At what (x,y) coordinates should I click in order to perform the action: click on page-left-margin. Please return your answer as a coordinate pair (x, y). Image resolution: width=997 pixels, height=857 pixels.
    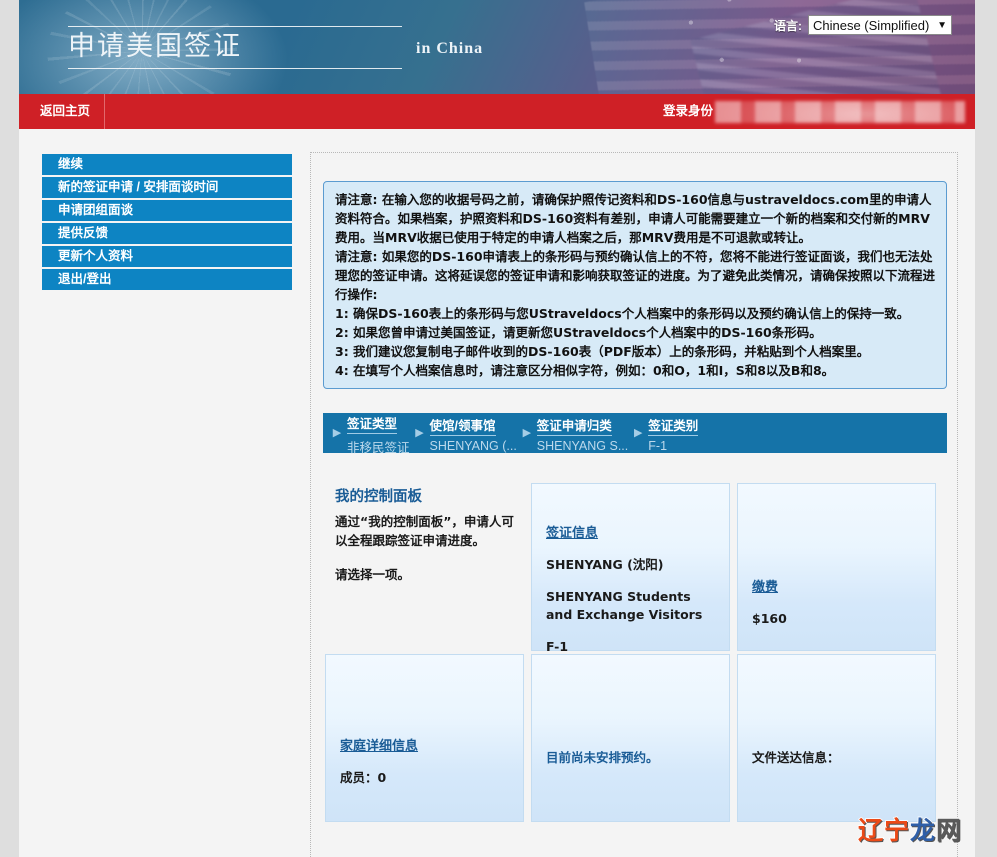
    Looking at the image, I should click on (9, 428).